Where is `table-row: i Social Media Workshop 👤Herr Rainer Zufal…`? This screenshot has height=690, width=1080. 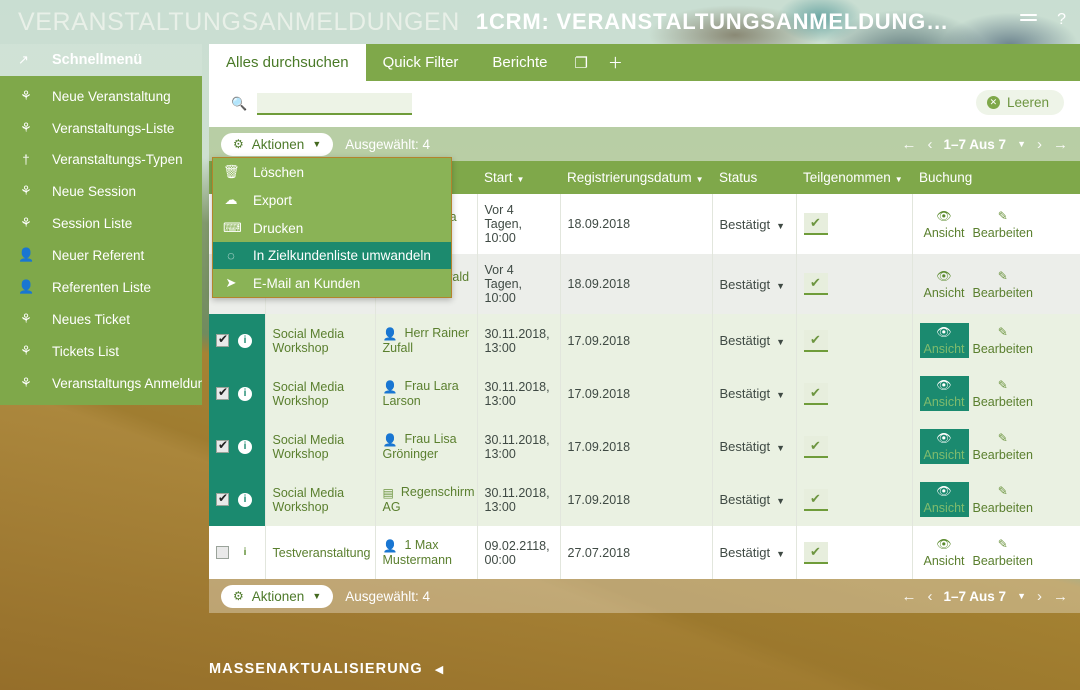 table-row: i Social Media Workshop 👤Herr Rainer Zufal… is located at coordinates (644, 340).